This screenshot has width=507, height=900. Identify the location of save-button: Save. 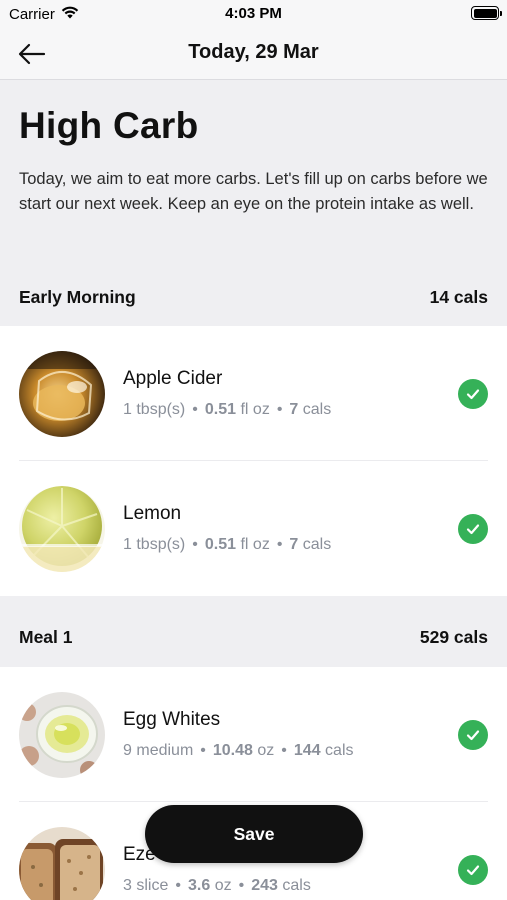
(254, 834).